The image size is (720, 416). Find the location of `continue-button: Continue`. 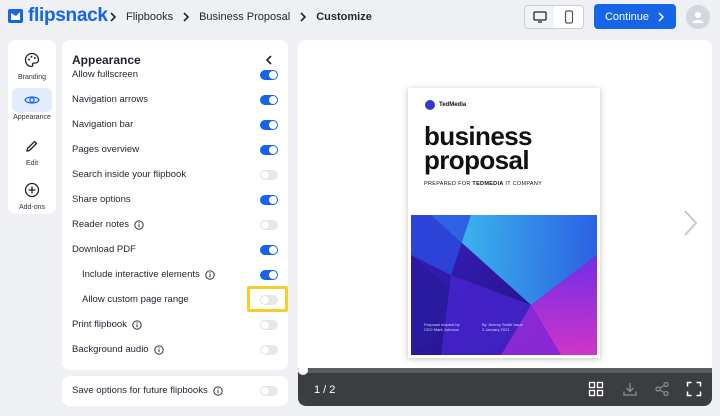

continue-button: Continue is located at coordinates (635, 16).